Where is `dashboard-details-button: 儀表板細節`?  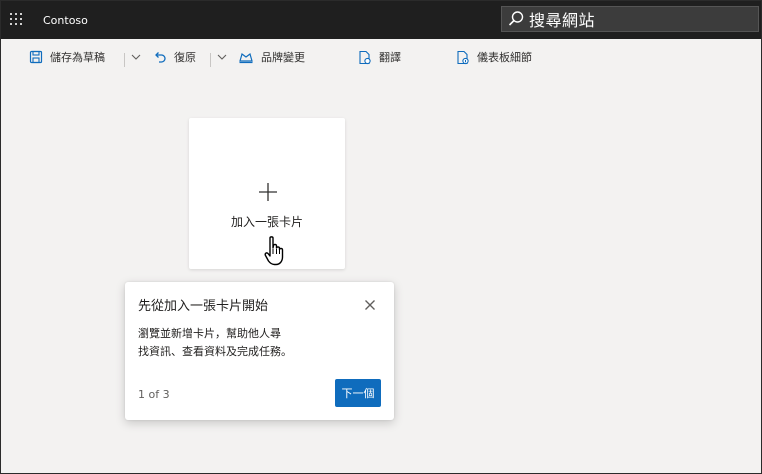 dashboard-details-button: 儀表板細節 is located at coordinates (494, 57).